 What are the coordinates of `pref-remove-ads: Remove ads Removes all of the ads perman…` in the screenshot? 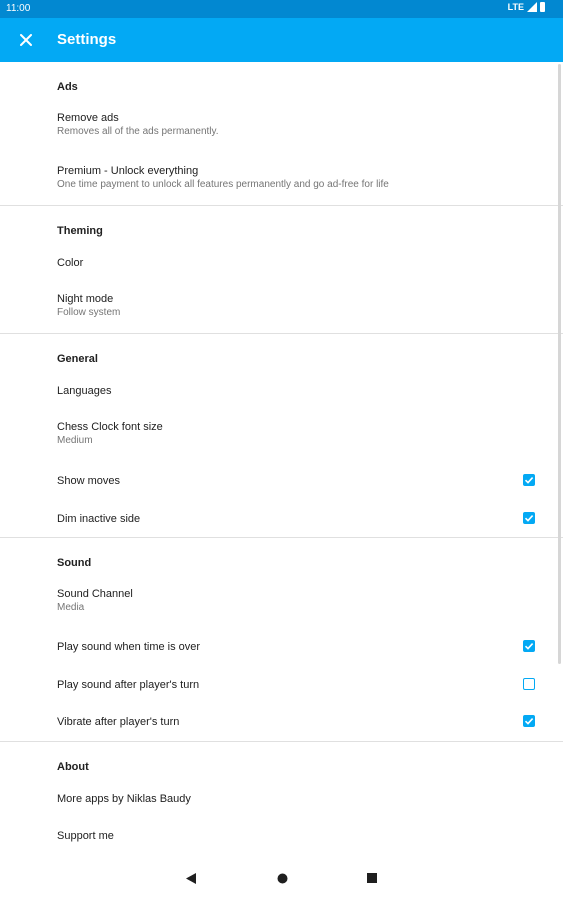 It's located at (281, 124).